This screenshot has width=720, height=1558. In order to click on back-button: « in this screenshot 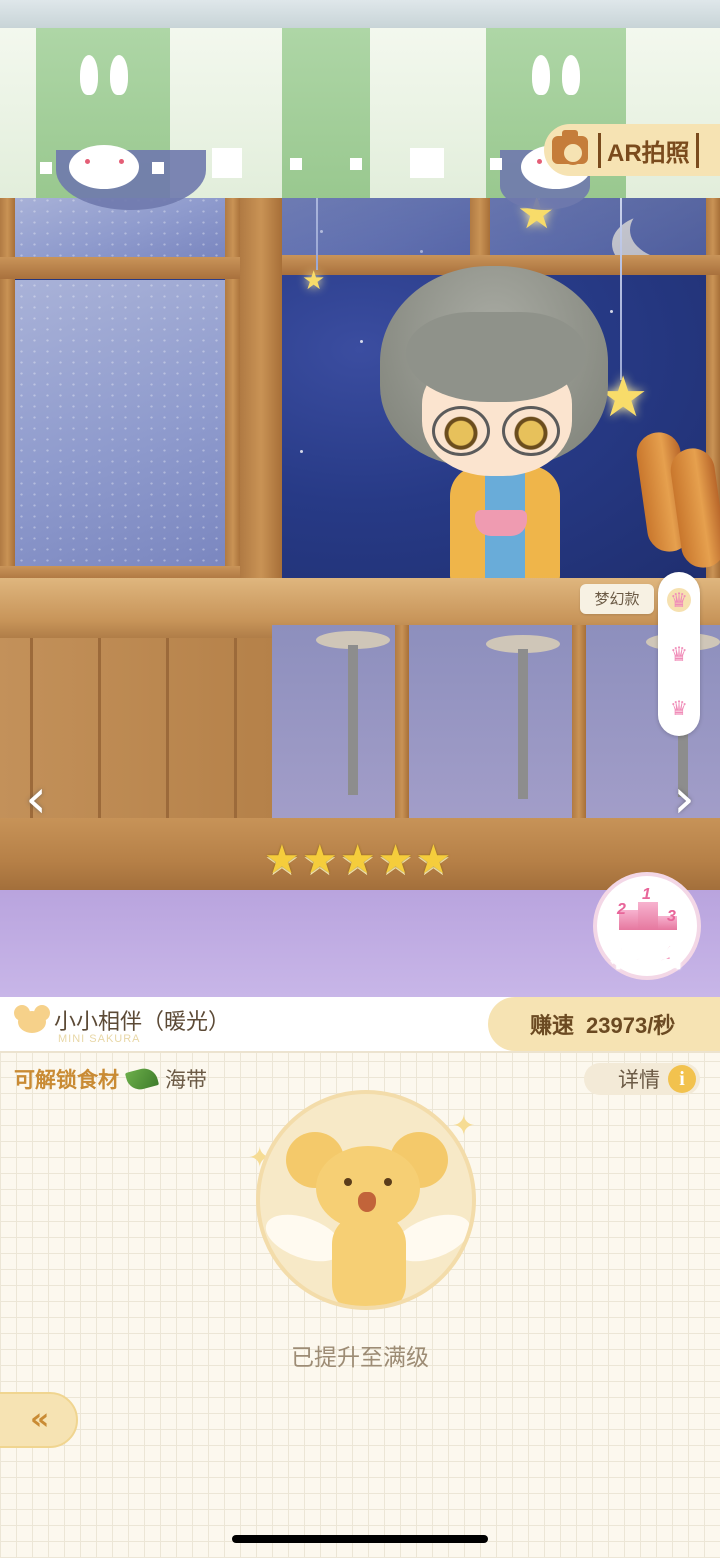, I will do `click(39, 1420)`.